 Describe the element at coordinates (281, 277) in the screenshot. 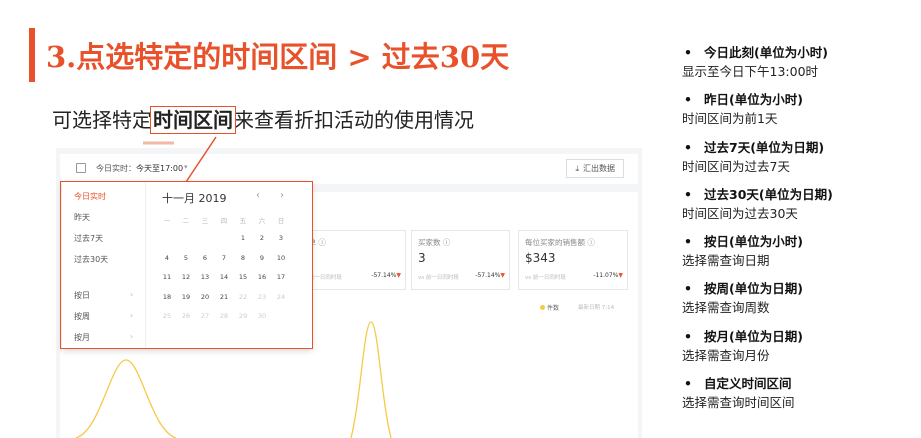

I see `calendar-day: 17` at that location.